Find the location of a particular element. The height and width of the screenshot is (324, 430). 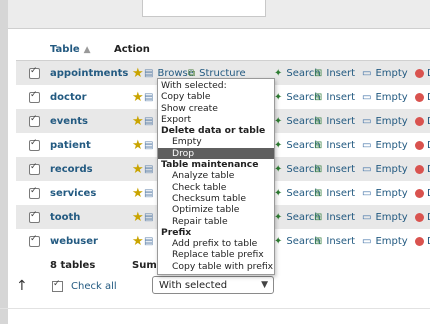

menu-option: Check table is located at coordinates (216, 187).